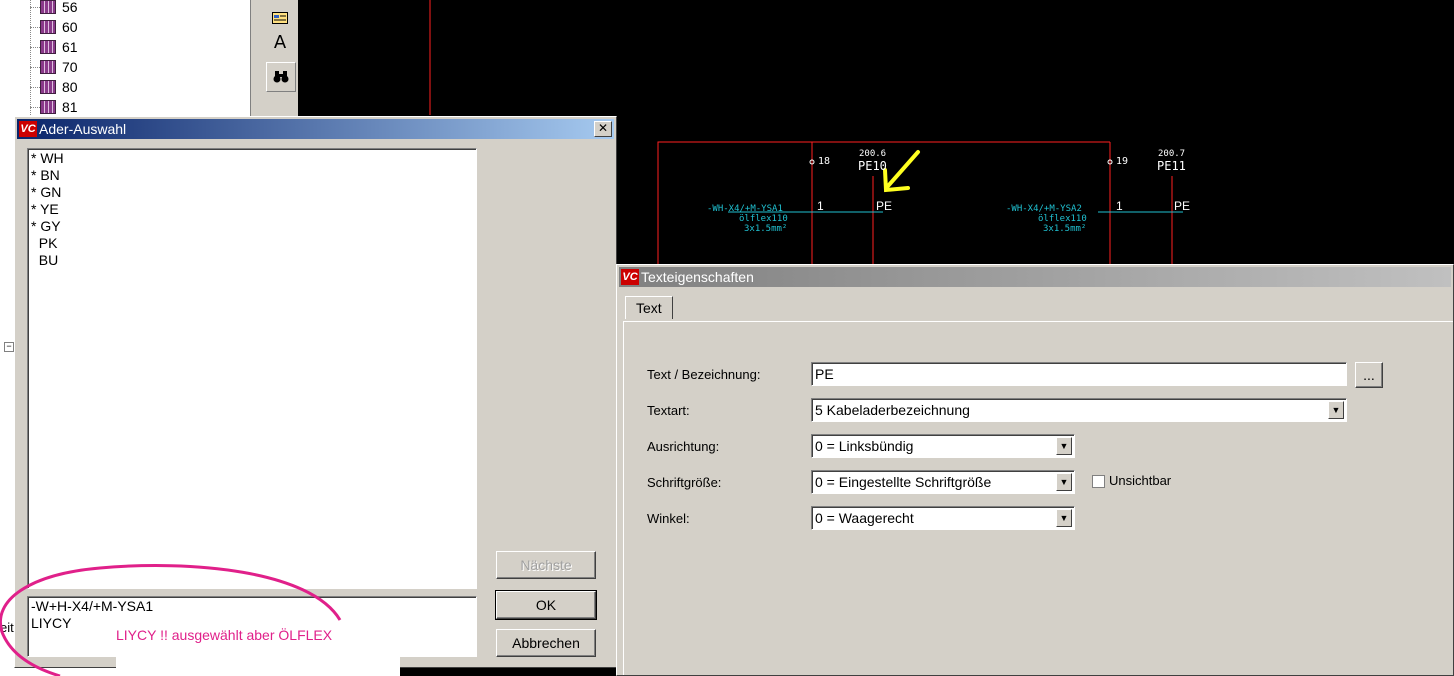 Image resolution: width=1454 pixels, height=676 pixels. I want to click on tree-item-81: 81, so click(59, 107).